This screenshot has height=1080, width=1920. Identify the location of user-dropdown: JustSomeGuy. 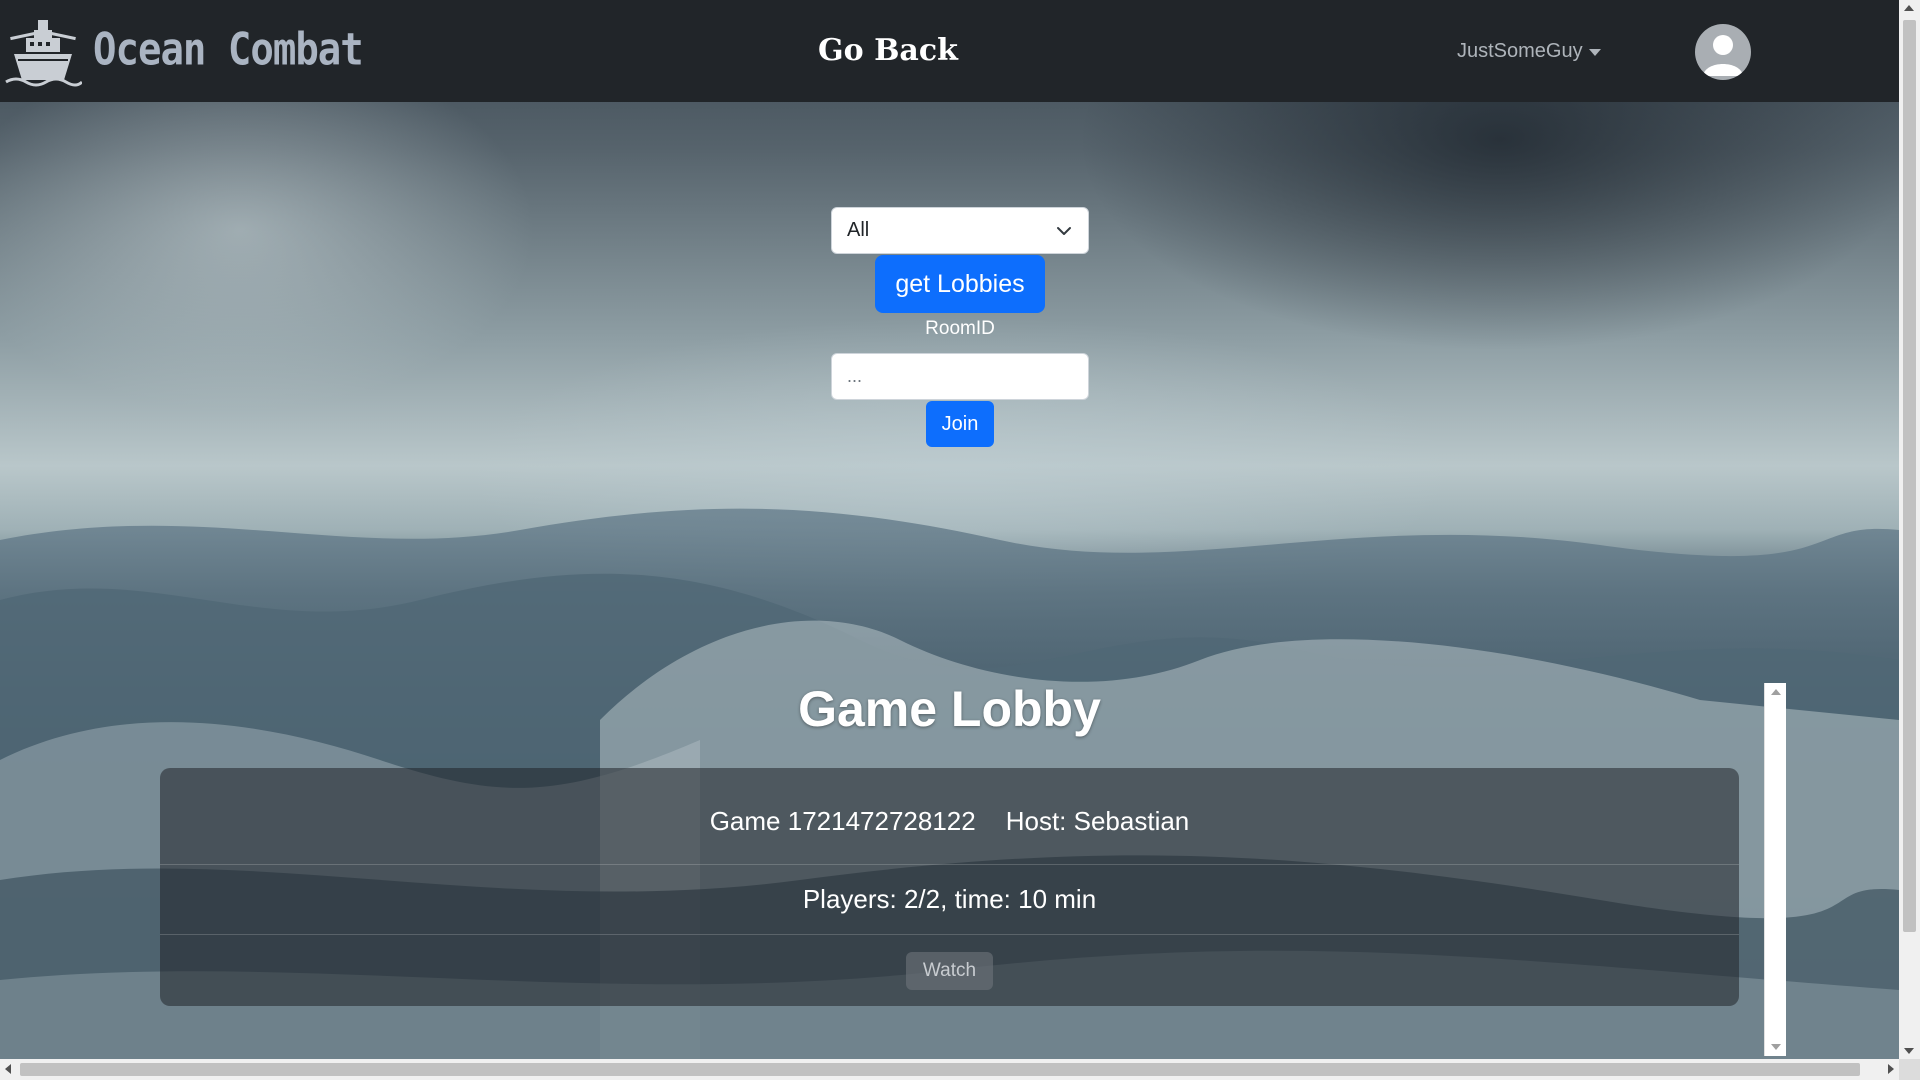
(1529, 51).